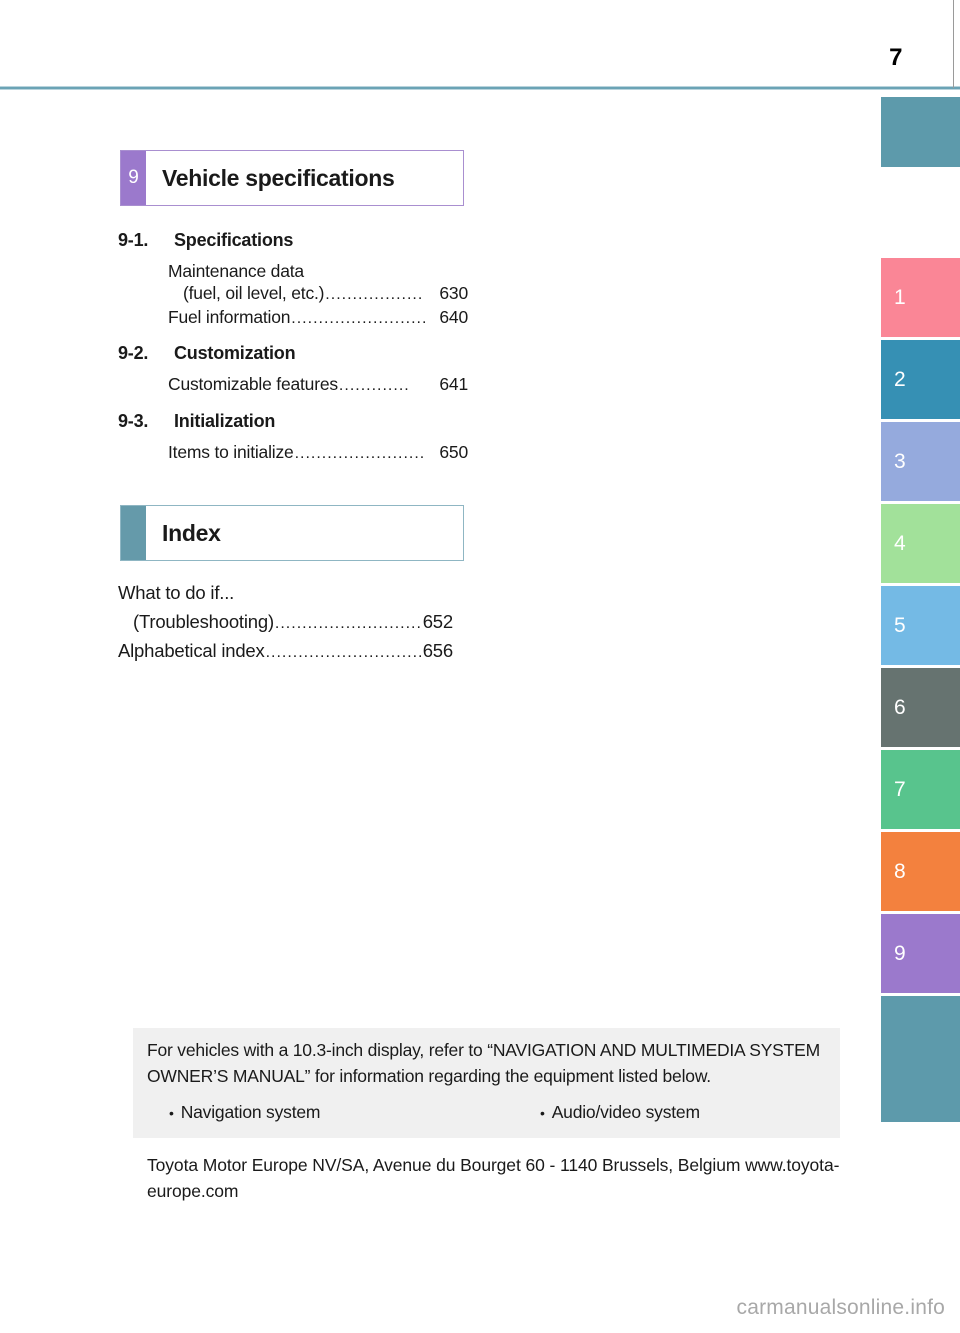  Describe the element at coordinates (234, 240) in the screenshot. I see `toc-section-title: Specifications` at that location.